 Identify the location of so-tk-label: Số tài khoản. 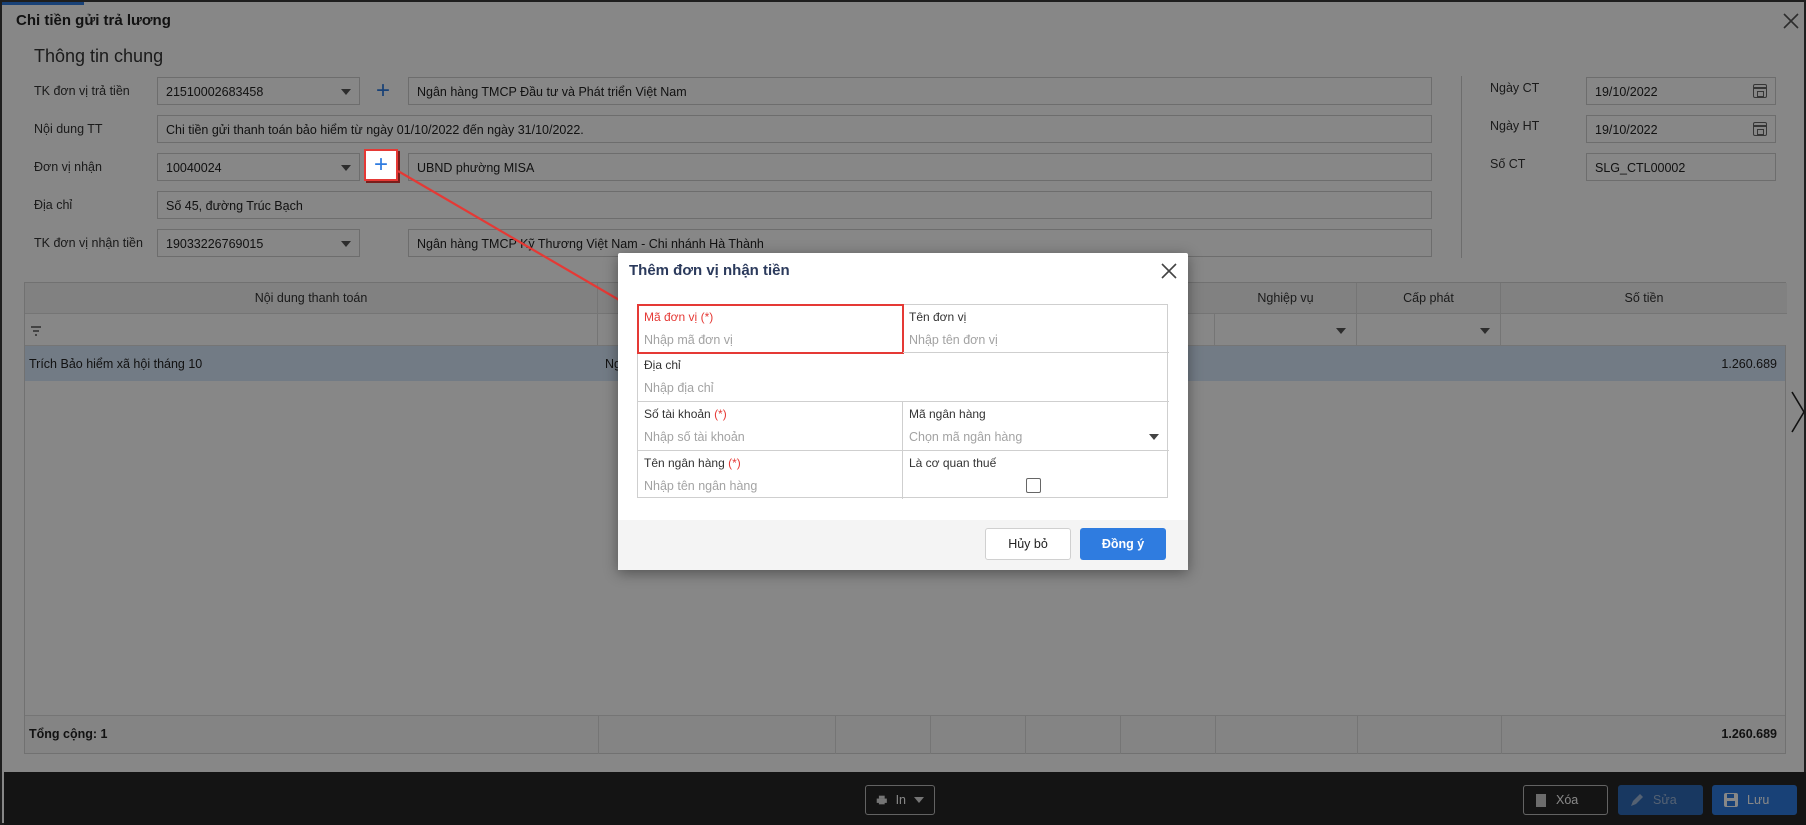
(677, 414).